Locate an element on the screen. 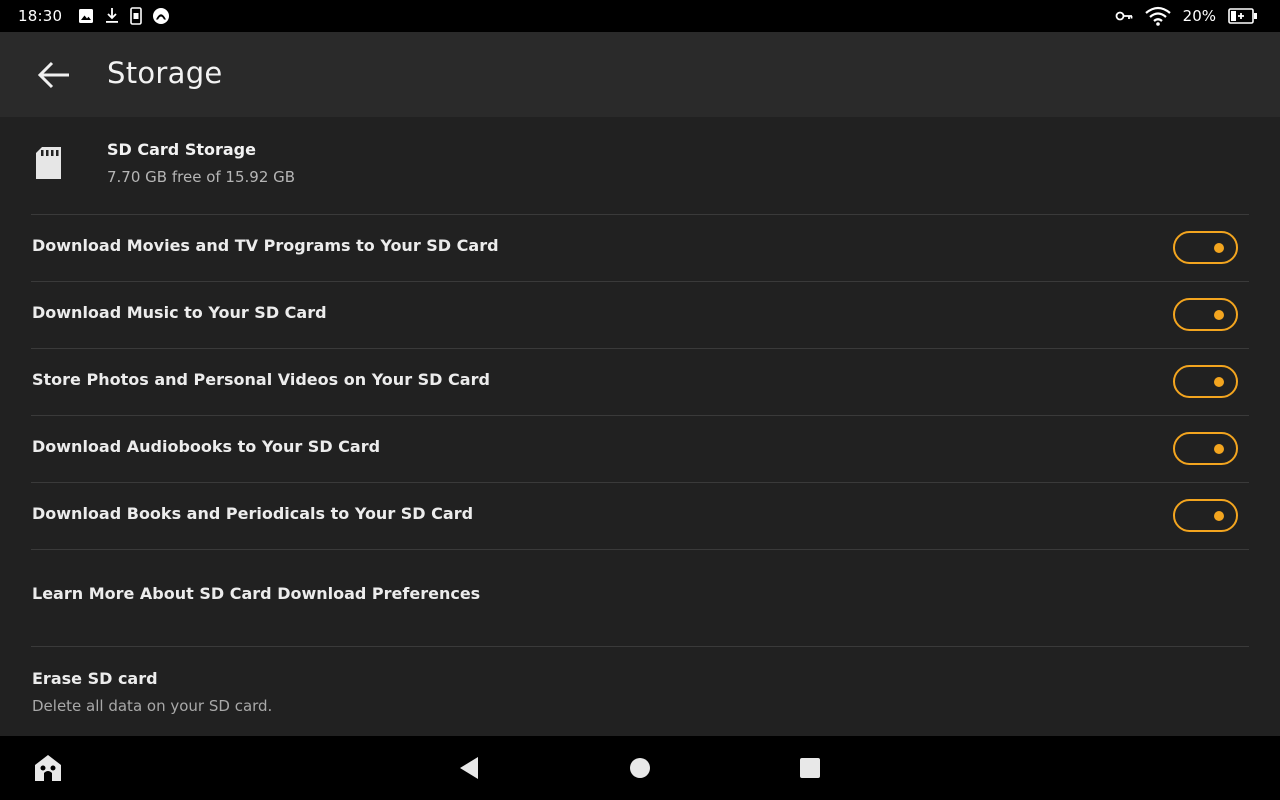 This screenshot has height=800, width=1280. toggle-row-audiobooks: Download Audiobooks to Your SD Card is located at coordinates (640, 448).